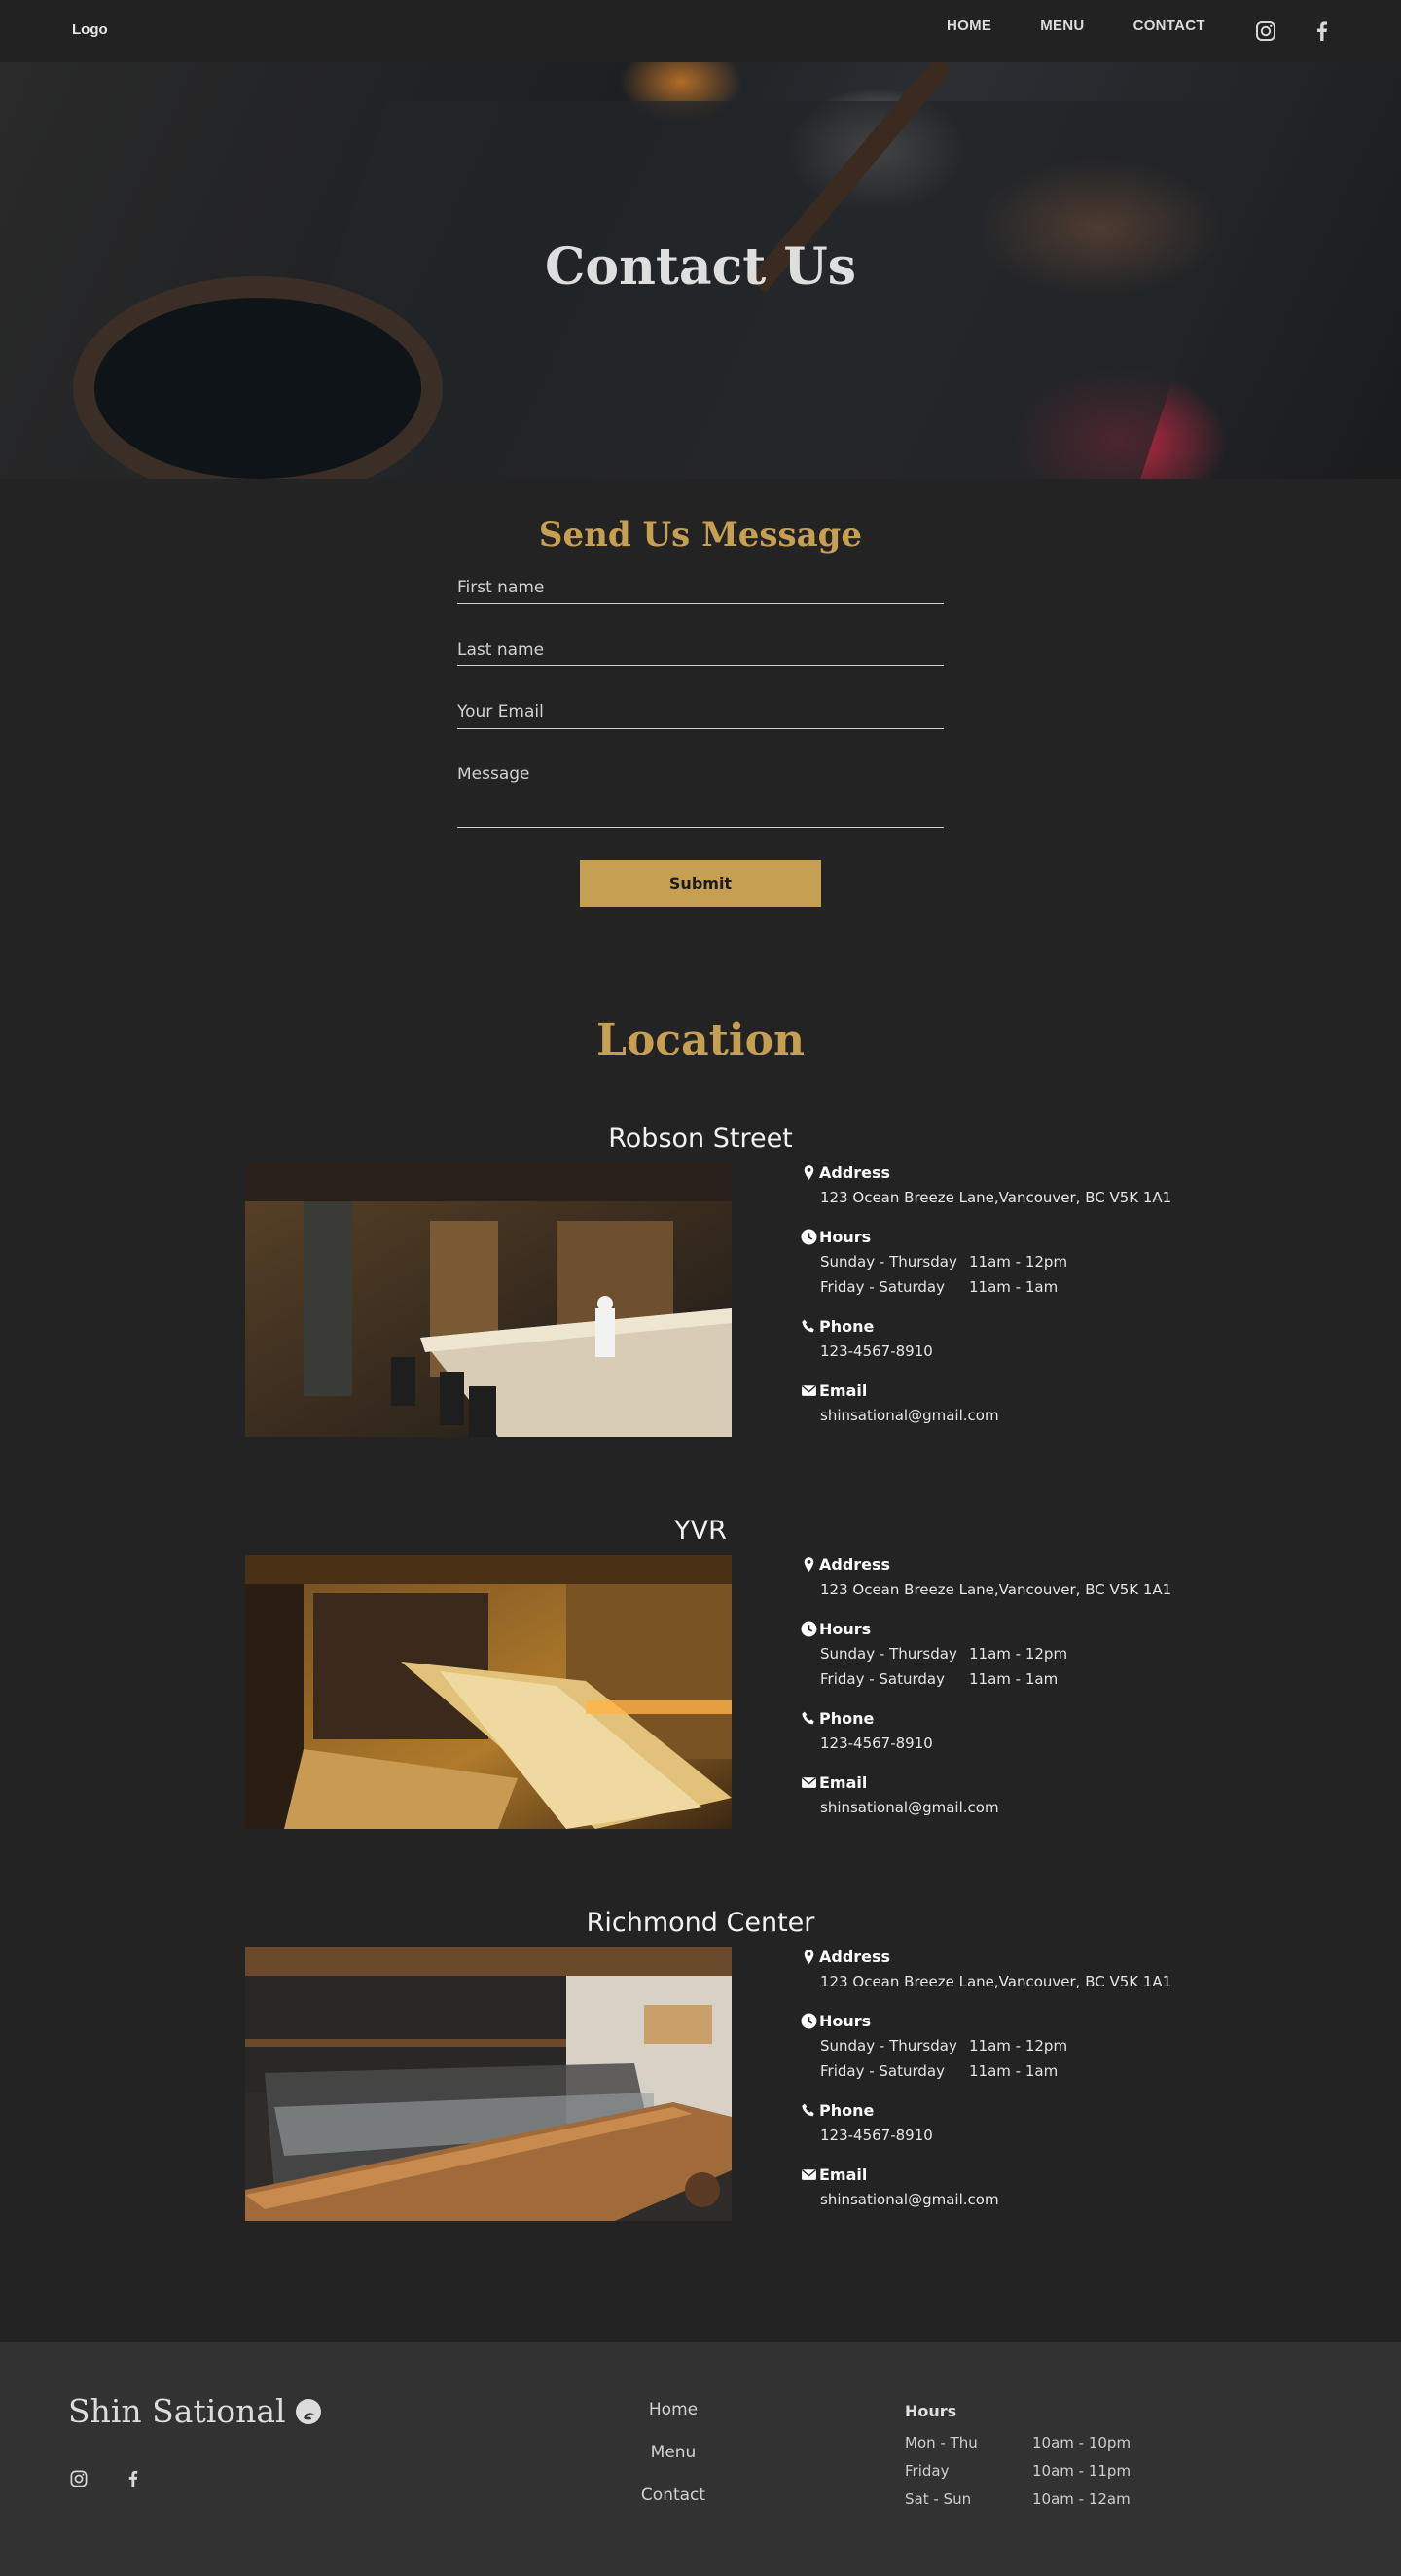  Describe the element at coordinates (927, 2471) in the screenshot. I see `footer-hours-days: Friday` at that location.